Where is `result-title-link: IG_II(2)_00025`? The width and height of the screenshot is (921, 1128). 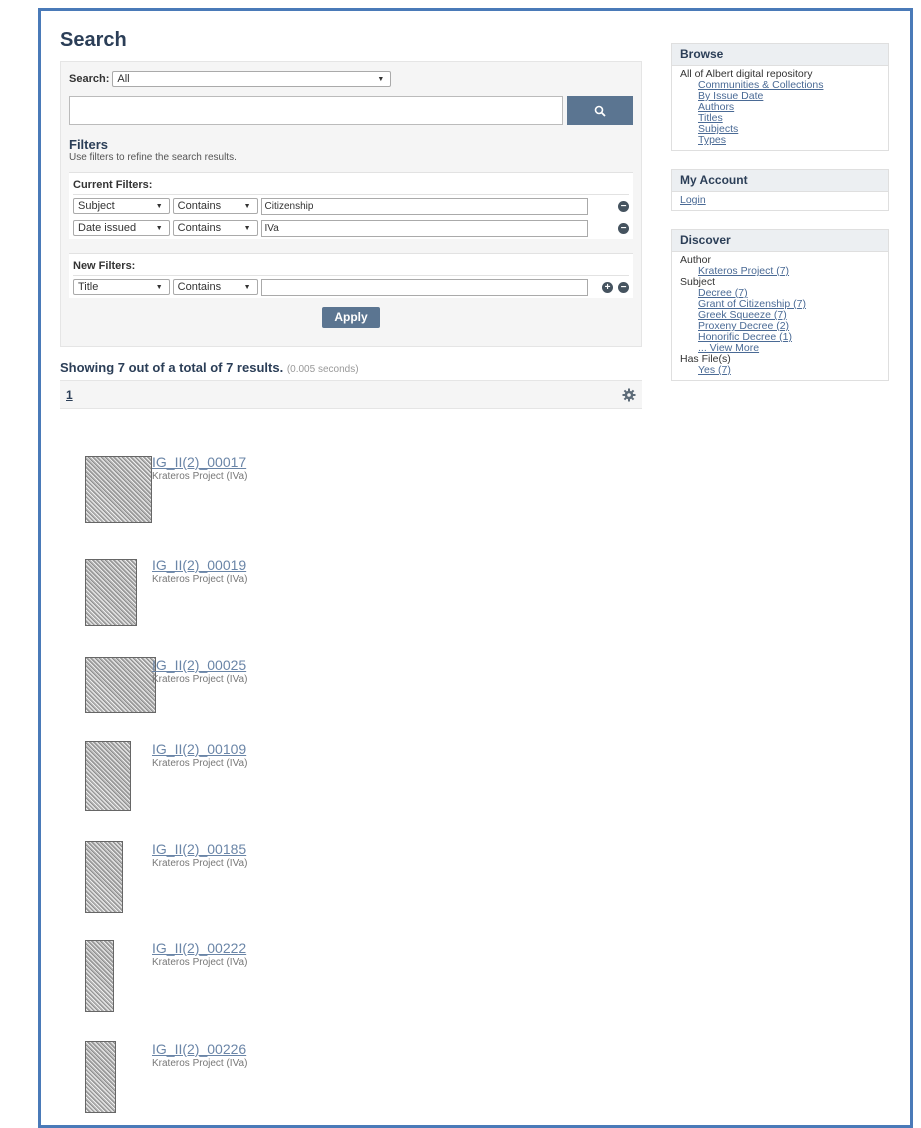
result-title-link: IG_II(2)_00025 is located at coordinates (199, 665).